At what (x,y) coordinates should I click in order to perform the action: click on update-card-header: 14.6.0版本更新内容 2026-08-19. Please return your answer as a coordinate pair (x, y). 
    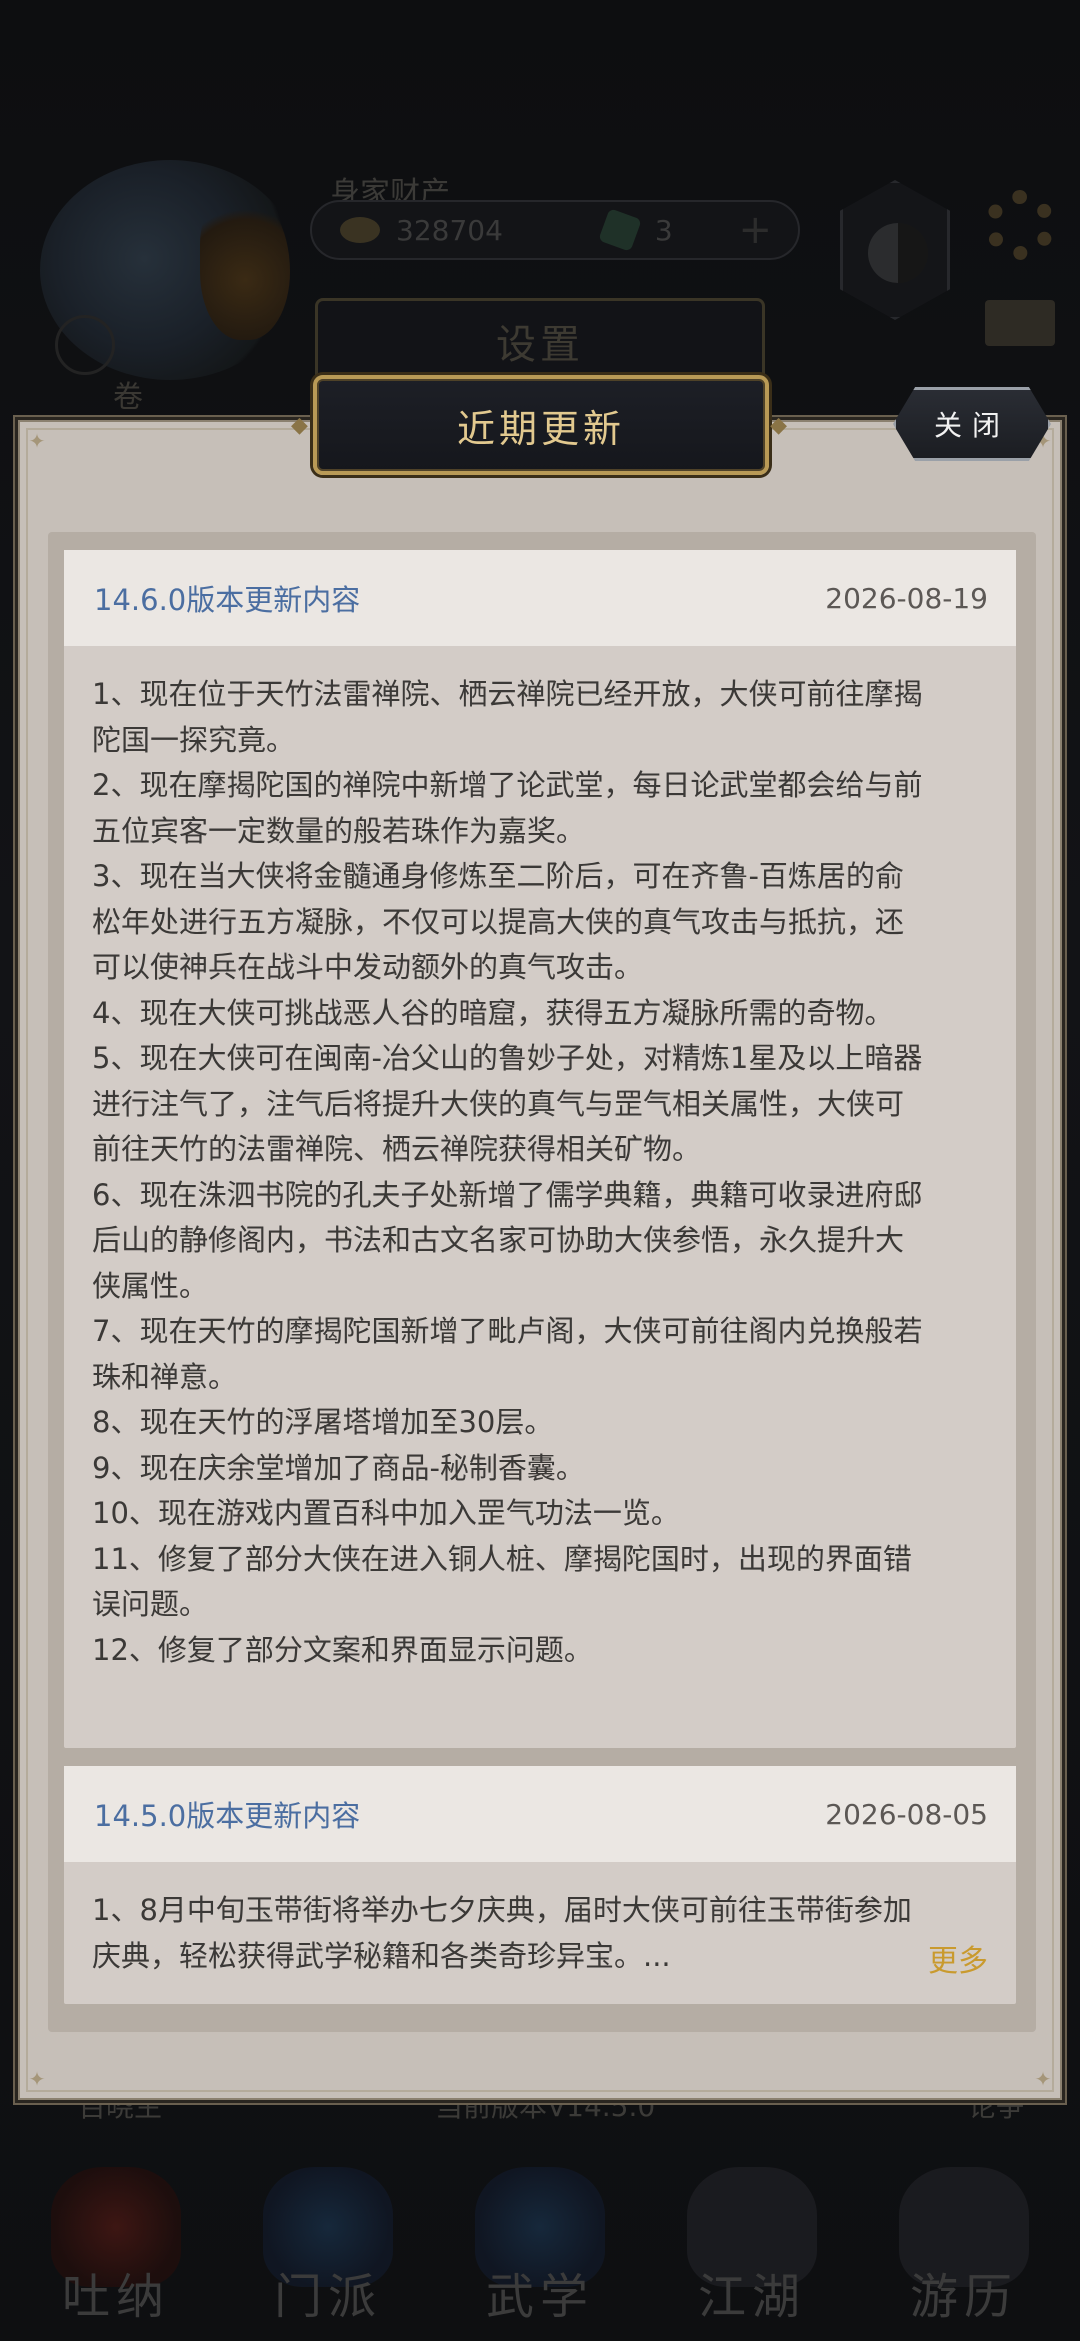
    Looking at the image, I should click on (540, 598).